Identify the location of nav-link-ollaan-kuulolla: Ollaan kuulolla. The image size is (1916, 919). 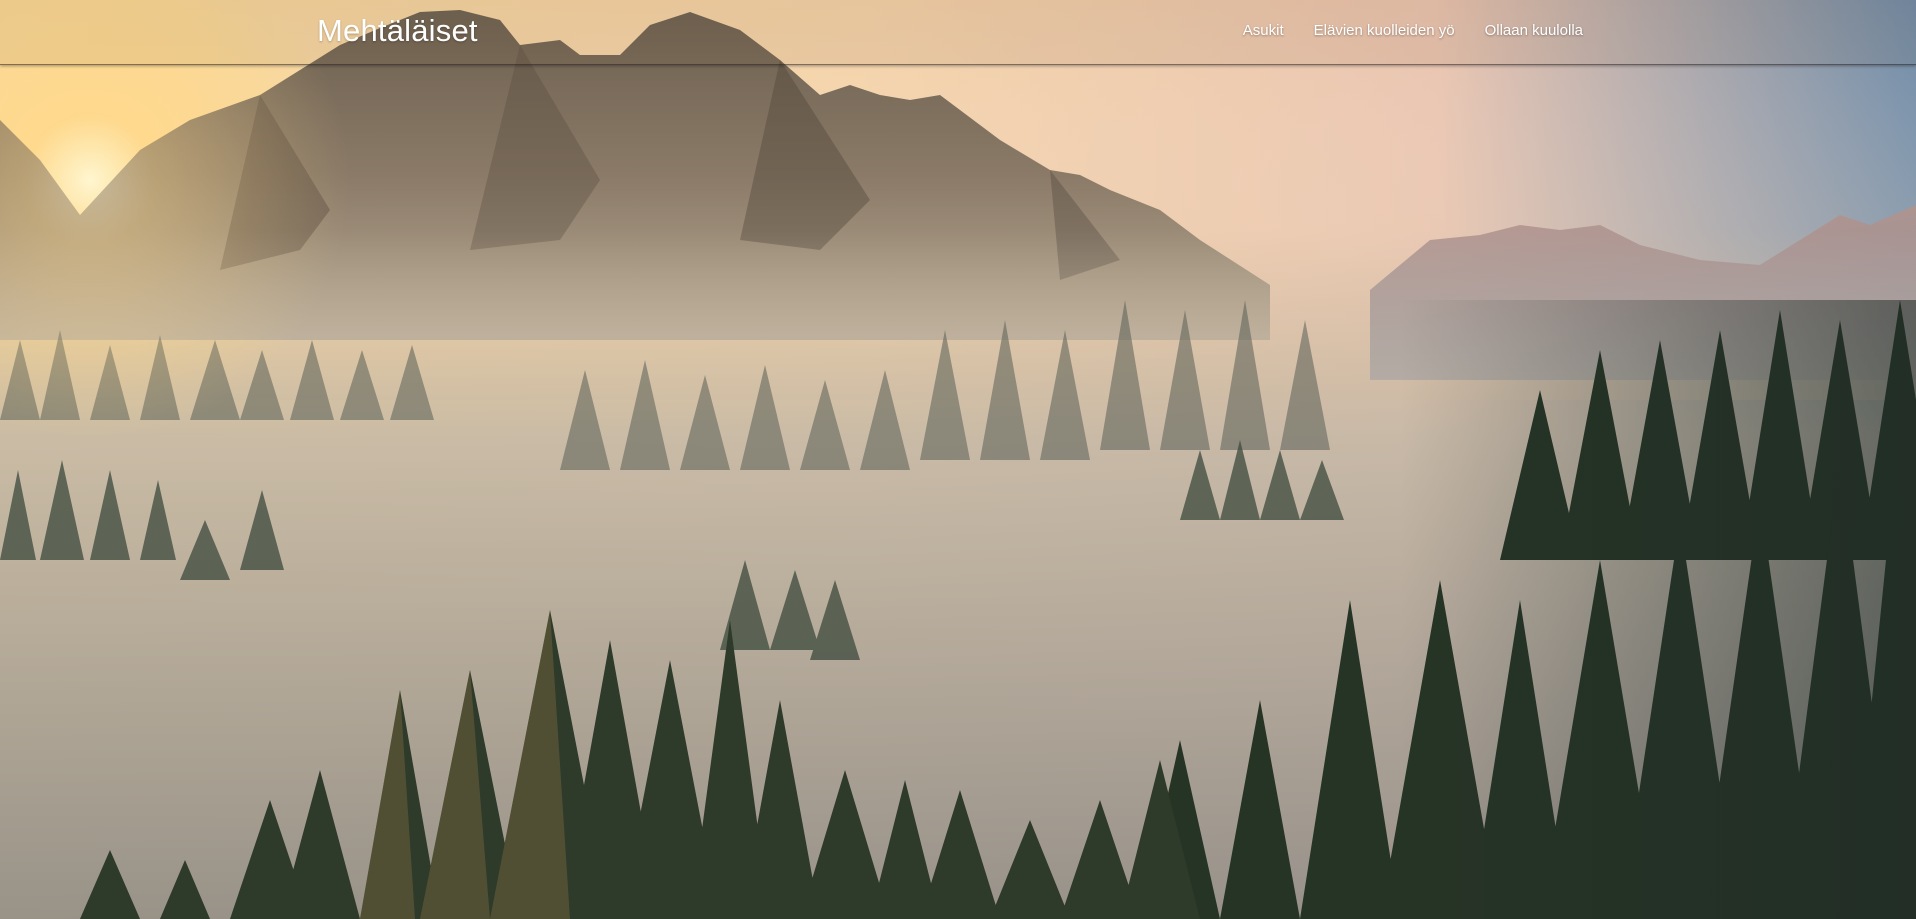
(1534, 30).